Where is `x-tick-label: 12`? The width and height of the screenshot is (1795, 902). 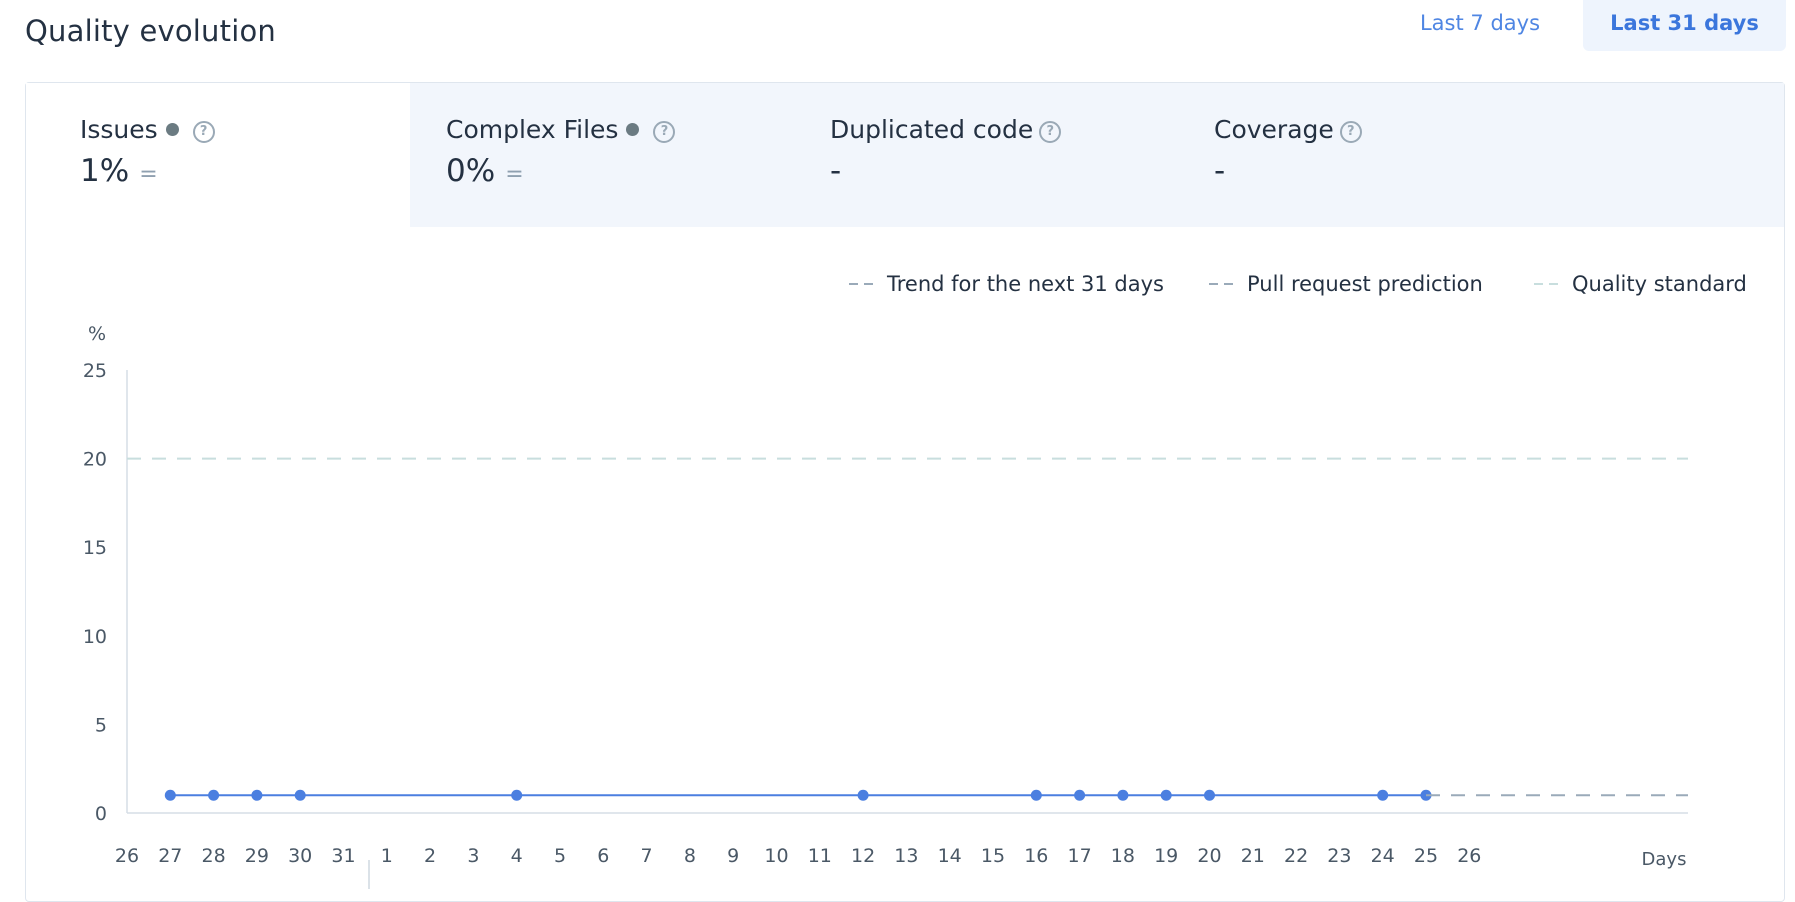
x-tick-label: 12 is located at coordinates (863, 856).